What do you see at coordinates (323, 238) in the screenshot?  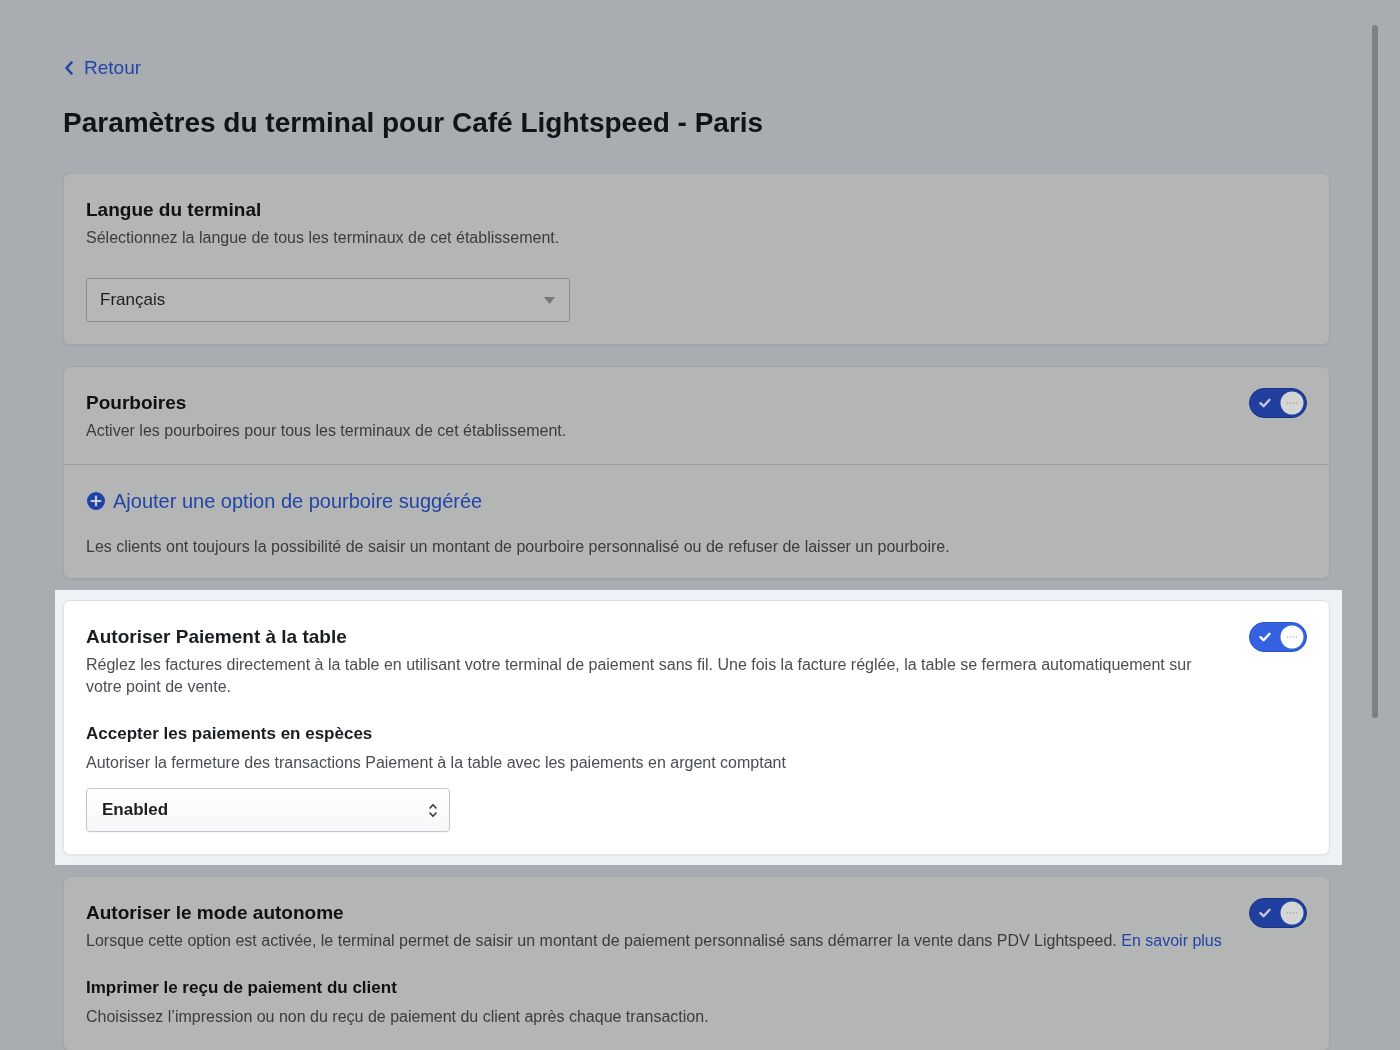 I see `section-description: Sélectionnez la langue de tous les terminaux de cet établissement.` at bounding box center [323, 238].